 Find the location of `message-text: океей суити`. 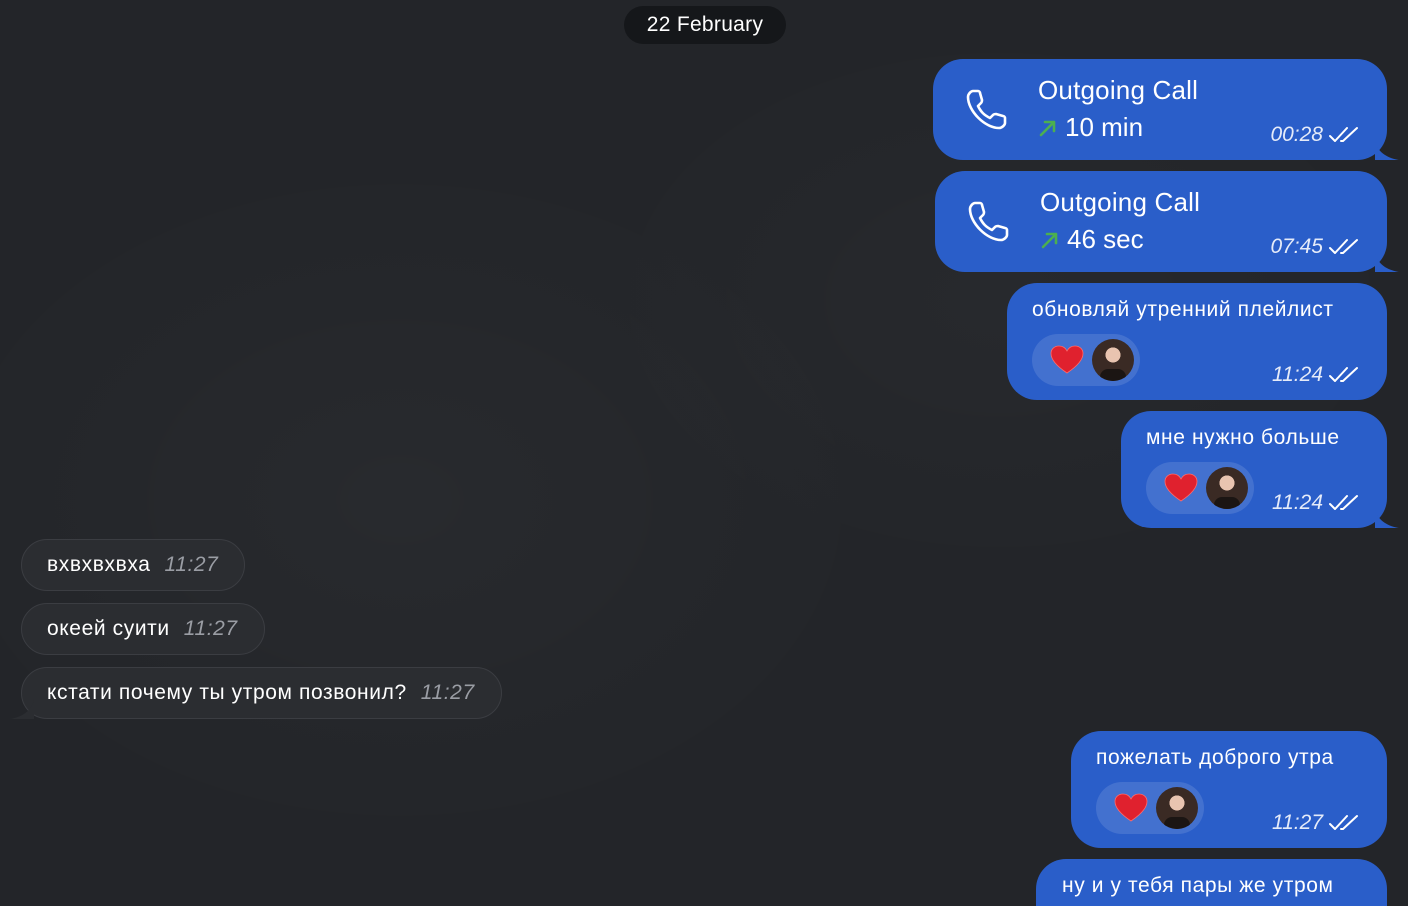

message-text: океей суити is located at coordinates (108, 628).